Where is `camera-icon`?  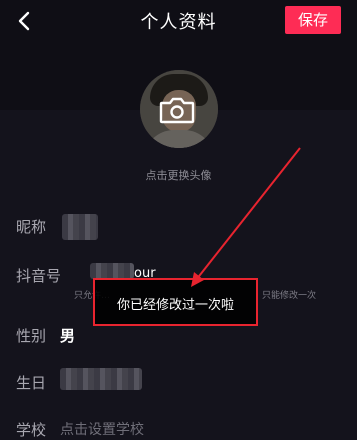
camera-icon is located at coordinates (177, 110).